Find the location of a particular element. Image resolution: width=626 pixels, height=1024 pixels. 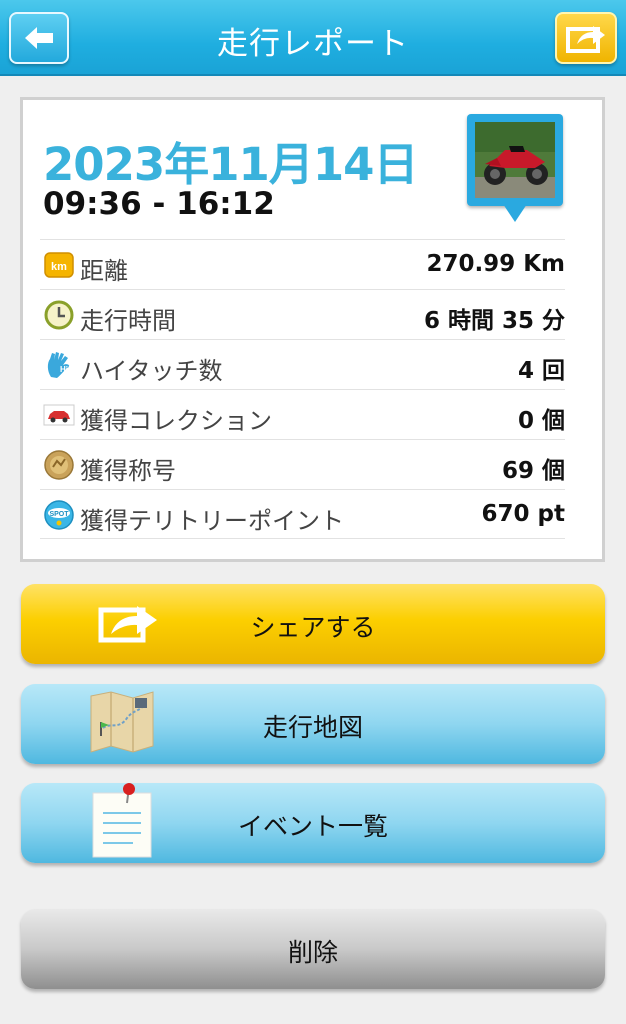

photo-pin-tail is located at coordinates (515, 213).